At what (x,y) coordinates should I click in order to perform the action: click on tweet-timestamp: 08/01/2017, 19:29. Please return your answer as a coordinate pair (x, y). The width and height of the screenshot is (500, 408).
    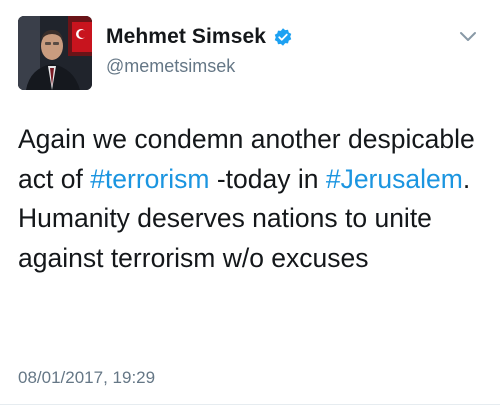
    Looking at the image, I should click on (86, 378).